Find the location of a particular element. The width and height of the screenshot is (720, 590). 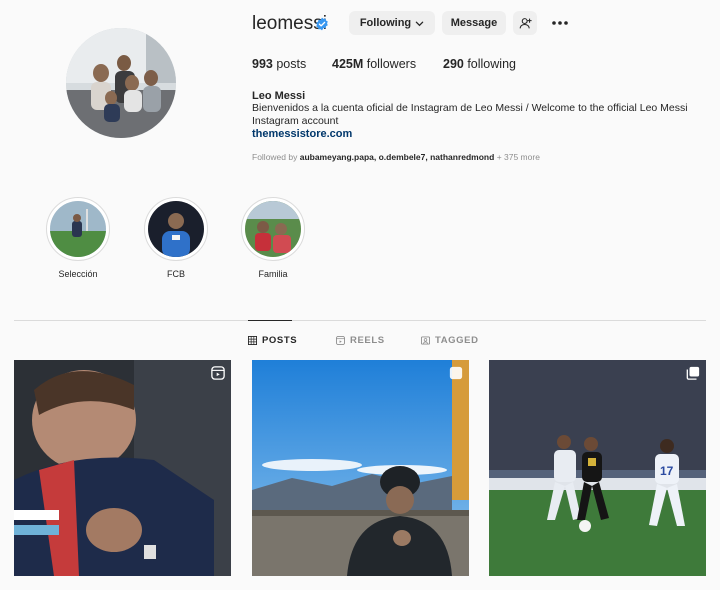

post-3-image: 17 is located at coordinates (597, 468).